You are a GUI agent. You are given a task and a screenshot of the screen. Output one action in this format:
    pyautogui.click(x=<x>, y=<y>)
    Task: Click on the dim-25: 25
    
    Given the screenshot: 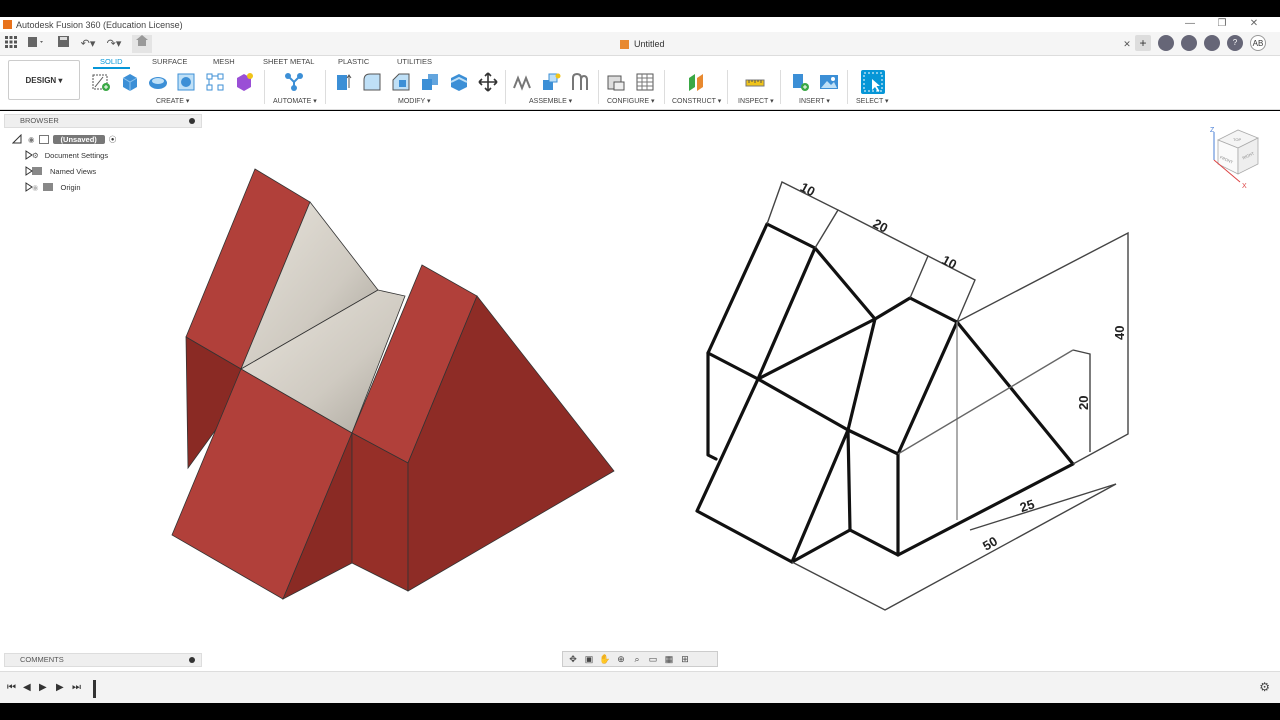 What is the action you would take?
    pyautogui.click(x=1027, y=505)
    